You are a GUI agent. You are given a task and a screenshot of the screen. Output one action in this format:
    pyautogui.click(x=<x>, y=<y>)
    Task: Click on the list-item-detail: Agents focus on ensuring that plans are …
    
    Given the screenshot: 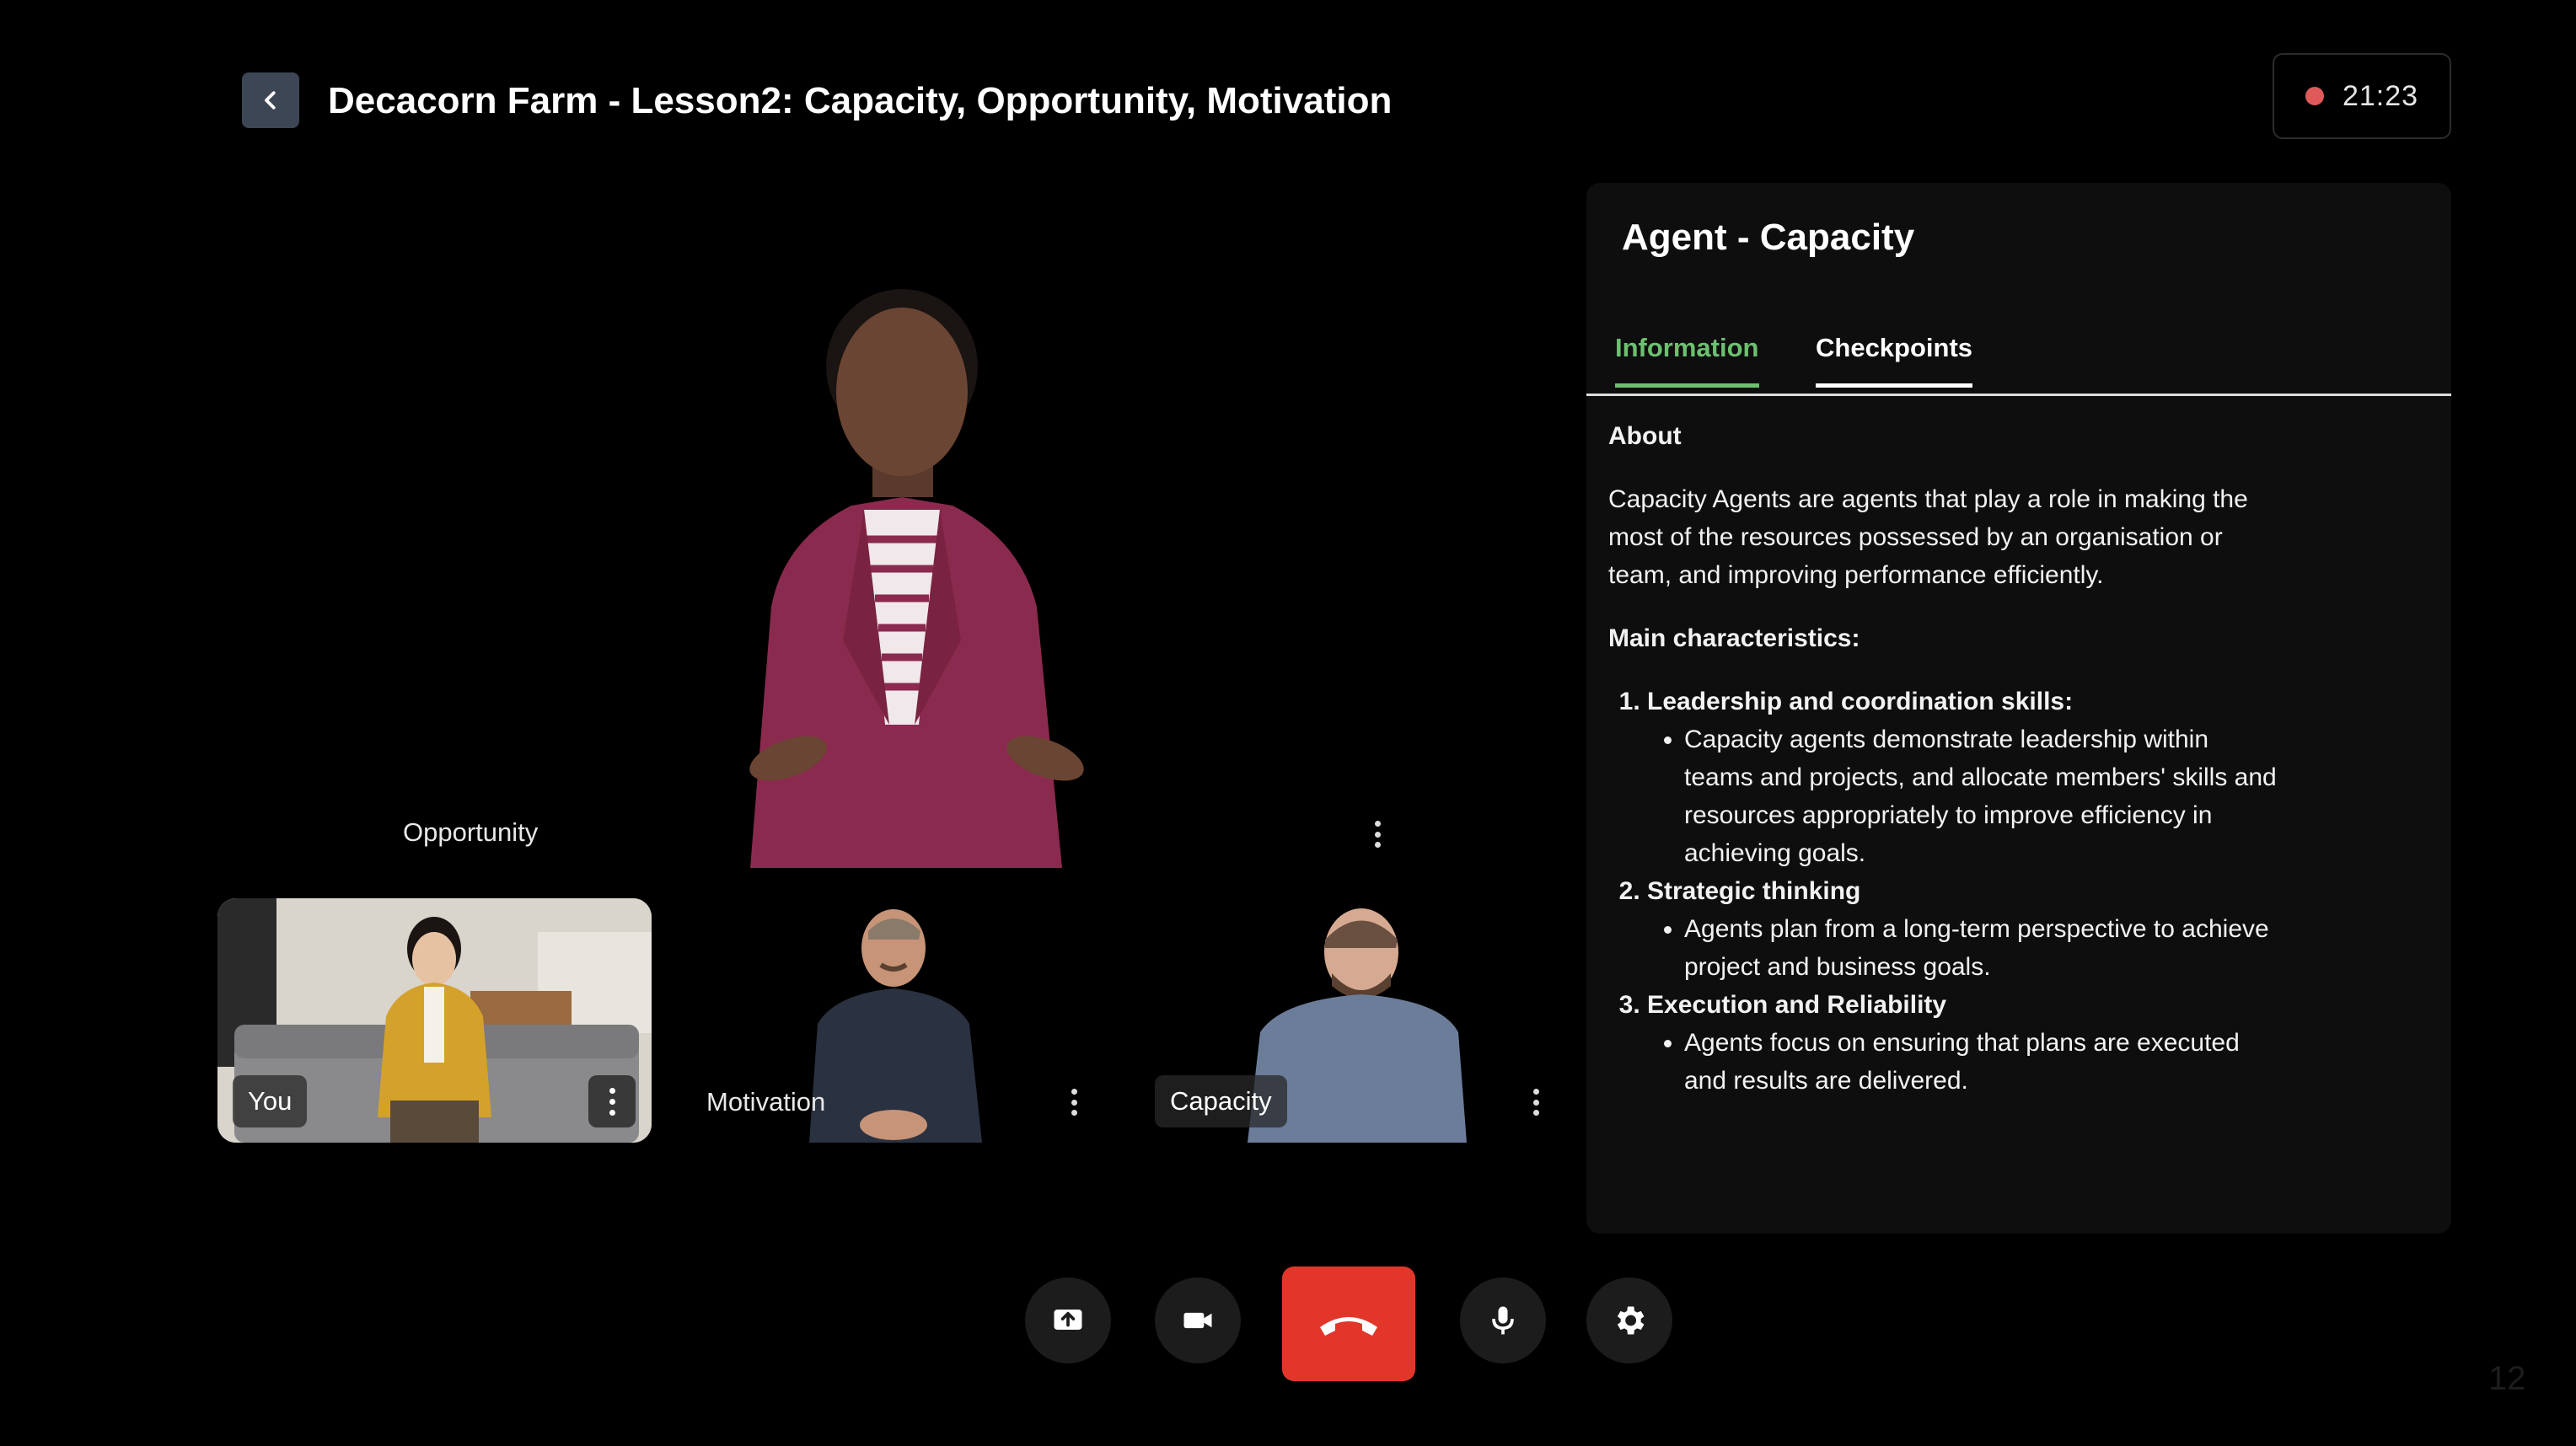 What is the action you would take?
    pyautogui.click(x=1983, y=1062)
    